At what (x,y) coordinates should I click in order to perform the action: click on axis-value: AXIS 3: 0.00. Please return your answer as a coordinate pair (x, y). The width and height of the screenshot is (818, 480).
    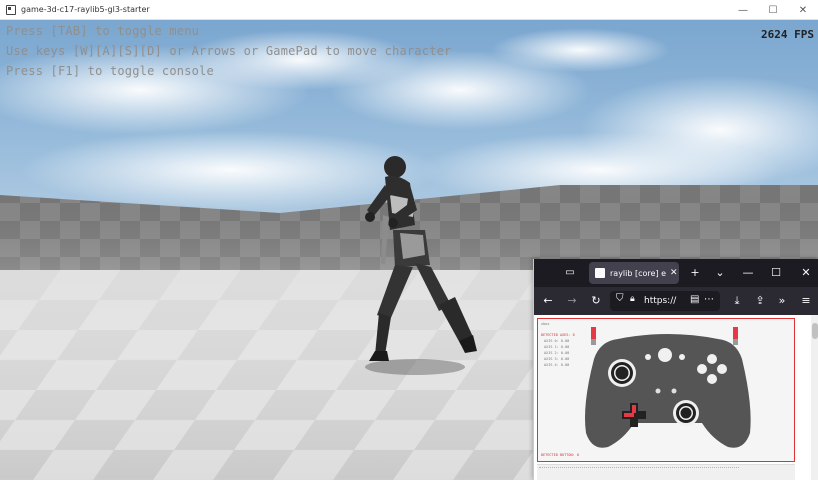
    Looking at the image, I should click on (557, 359).